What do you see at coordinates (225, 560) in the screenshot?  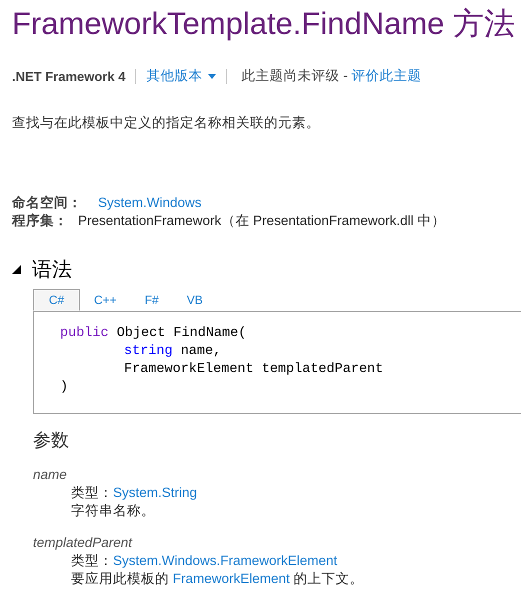 I see `type-link: System.Windows.FrameworkElement` at bounding box center [225, 560].